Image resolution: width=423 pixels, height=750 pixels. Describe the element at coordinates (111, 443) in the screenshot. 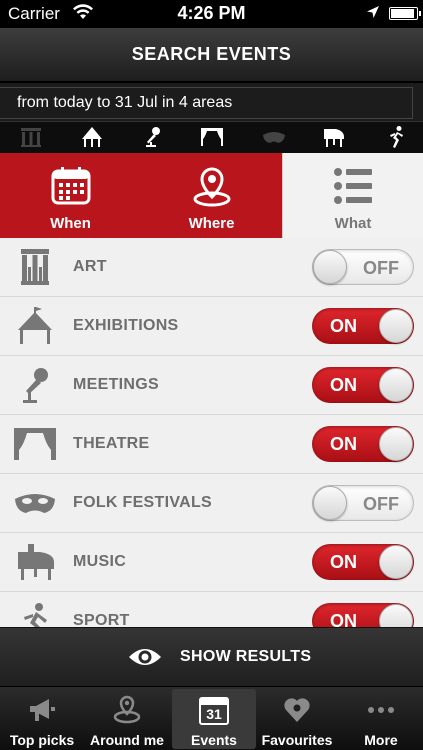

I see `category-label: THEATRE` at that location.